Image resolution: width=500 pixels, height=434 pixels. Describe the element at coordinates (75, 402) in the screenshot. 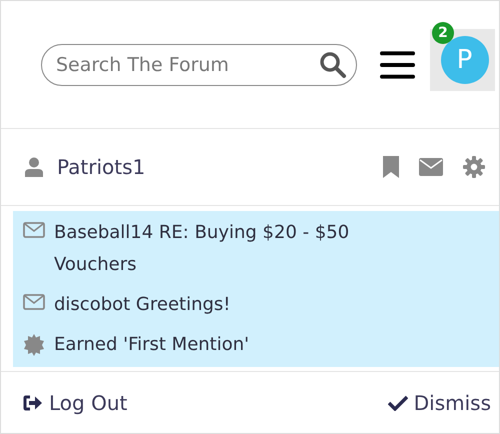

I see `logout-button: Log Out` at that location.